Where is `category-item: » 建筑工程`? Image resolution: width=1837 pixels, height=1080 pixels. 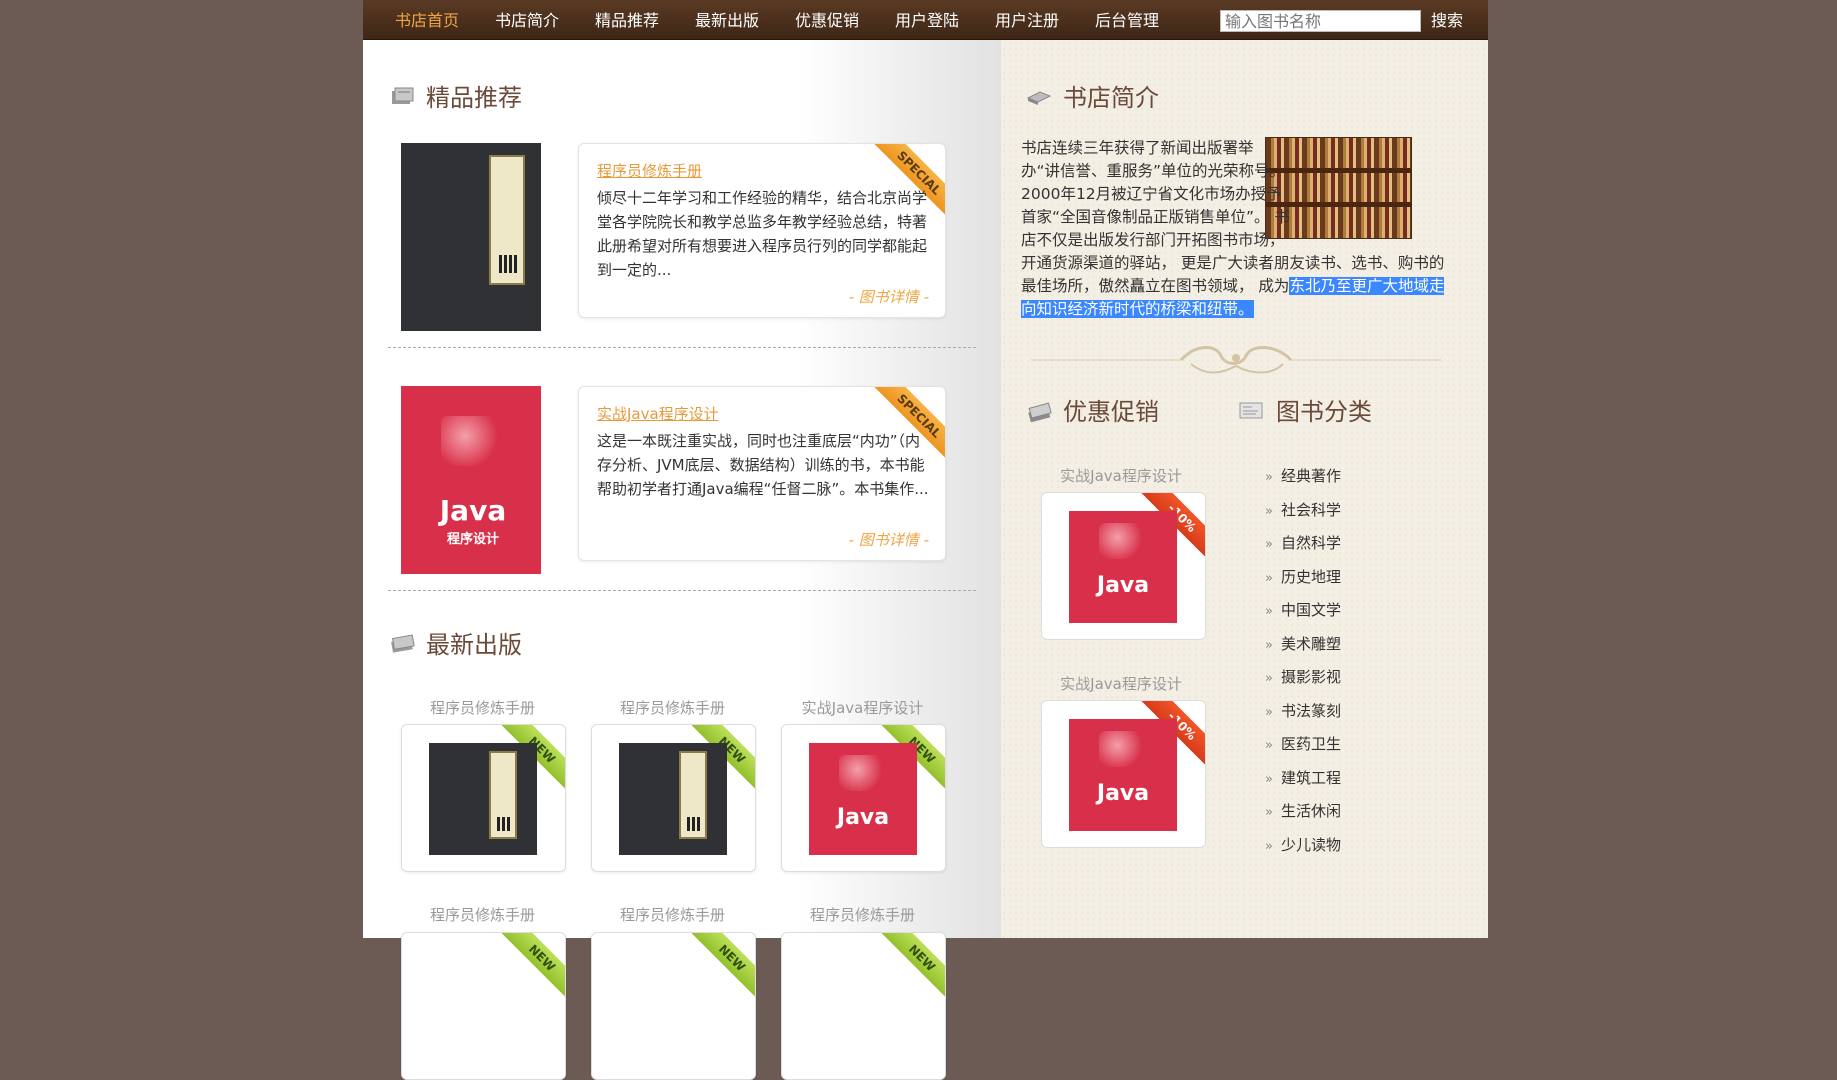 category-item: » 建筑工程 is located at coordinates (1303, 777).